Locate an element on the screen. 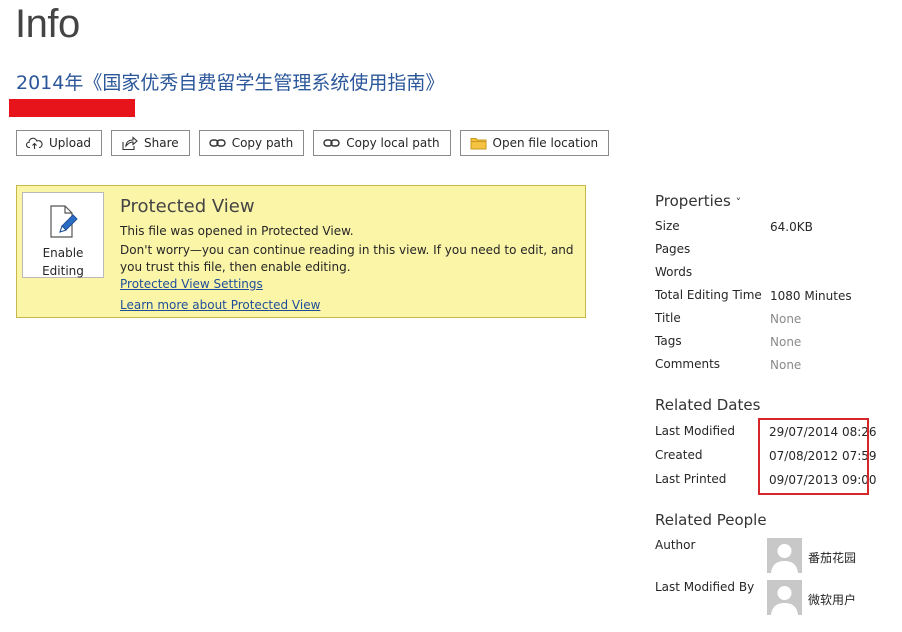 The height and width of the screenshot is (632, 902). prop-label-pages: Pages is located at coordinates (673, 249).